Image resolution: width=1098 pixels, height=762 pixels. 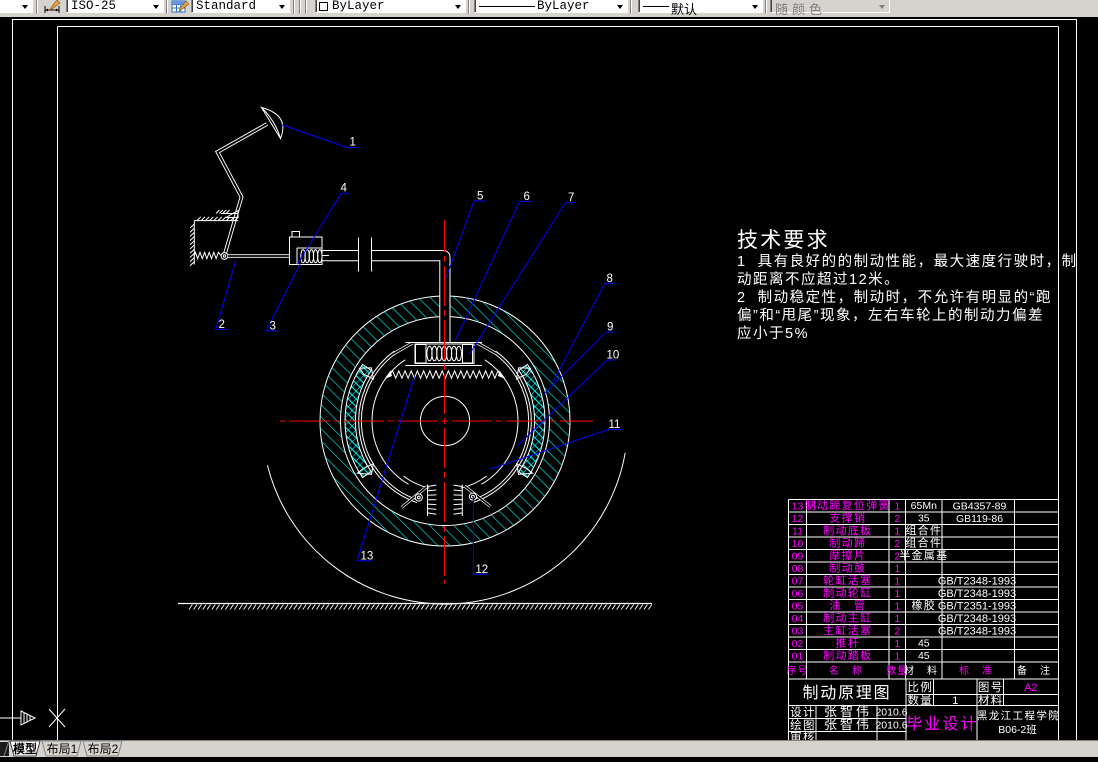 I want to click on svg-text: 黑龙江工程学院, so click(x=1018, y=715).